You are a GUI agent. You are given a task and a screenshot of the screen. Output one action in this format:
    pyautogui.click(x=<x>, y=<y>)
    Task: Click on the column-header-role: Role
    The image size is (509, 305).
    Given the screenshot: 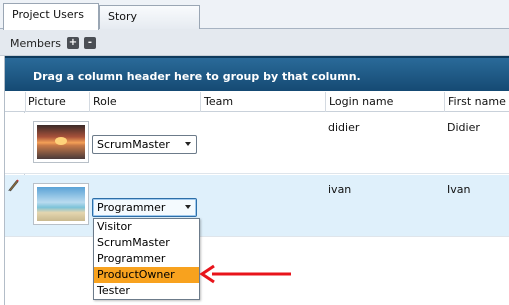 What is the action you would take?
    pyautogui.click(x=105, y=101)
    